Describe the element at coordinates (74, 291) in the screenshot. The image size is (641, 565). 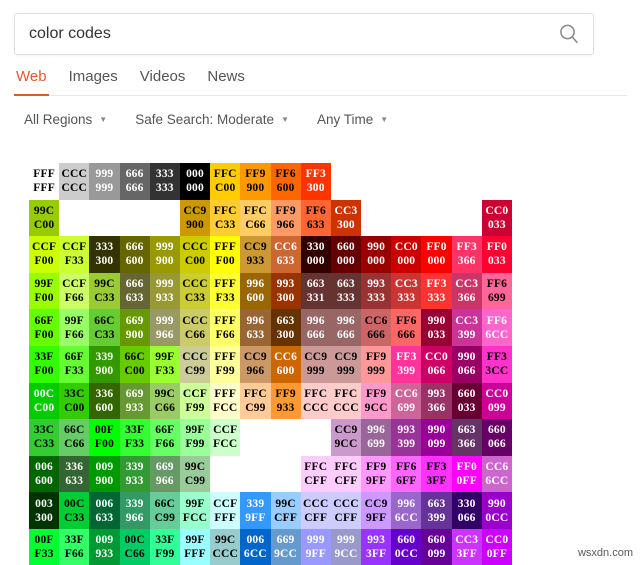
I see `color-swatch: CCF F66` at that location.